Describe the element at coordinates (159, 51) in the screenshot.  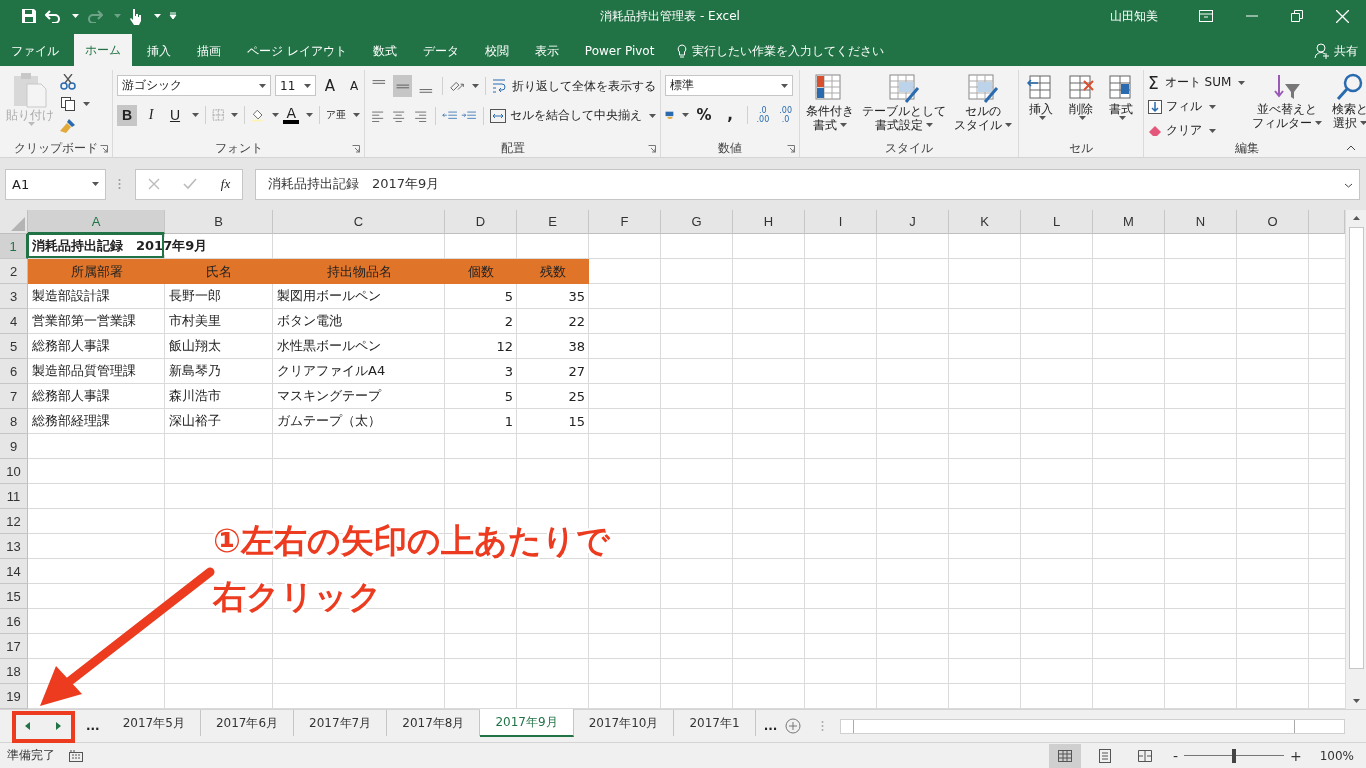
I see `ribbon-tab: 挿入` at that location.